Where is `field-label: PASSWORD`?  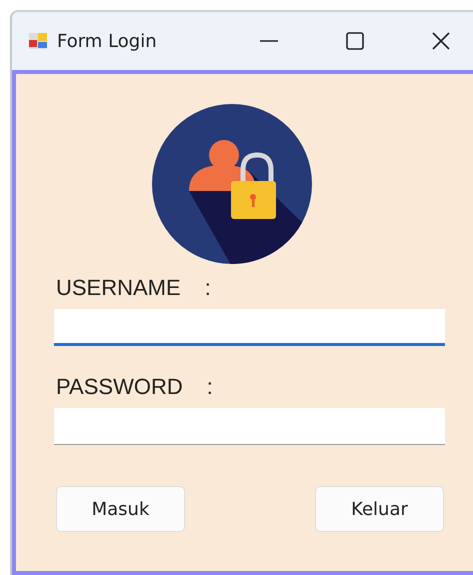 field-label: PASSWORD is located at coordinates (119, 387).